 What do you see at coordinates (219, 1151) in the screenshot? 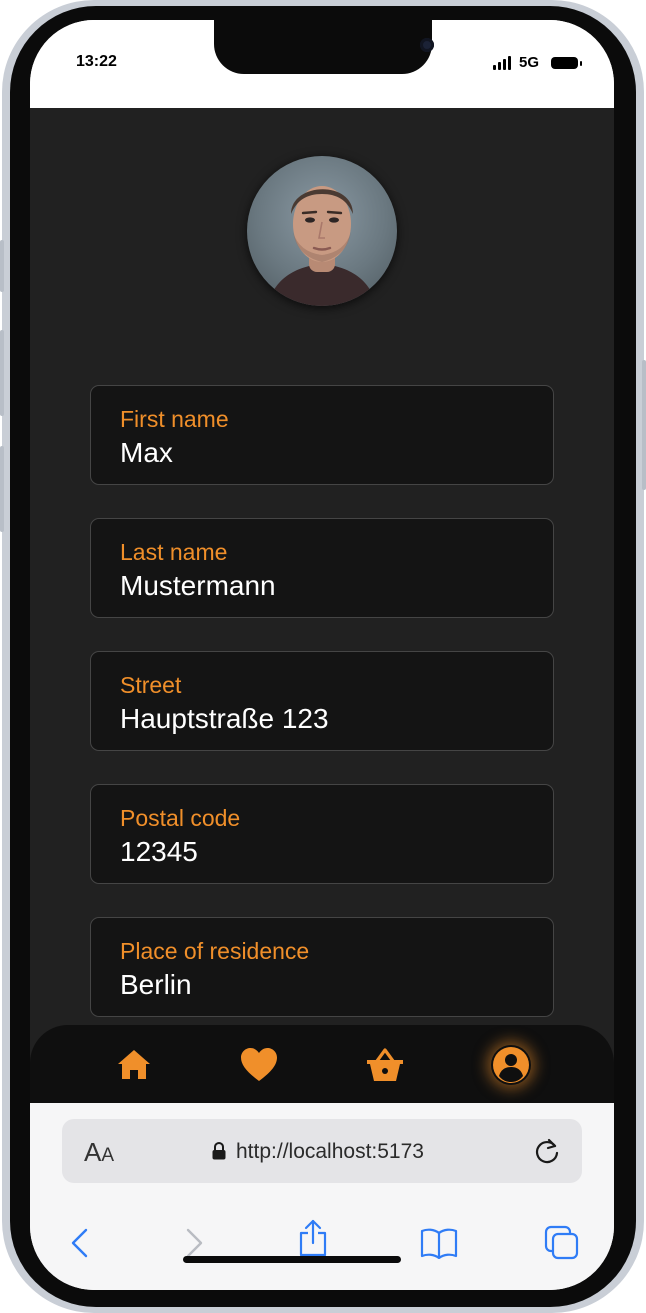
I see `lock-icon` at bounding box center [219, 1151].